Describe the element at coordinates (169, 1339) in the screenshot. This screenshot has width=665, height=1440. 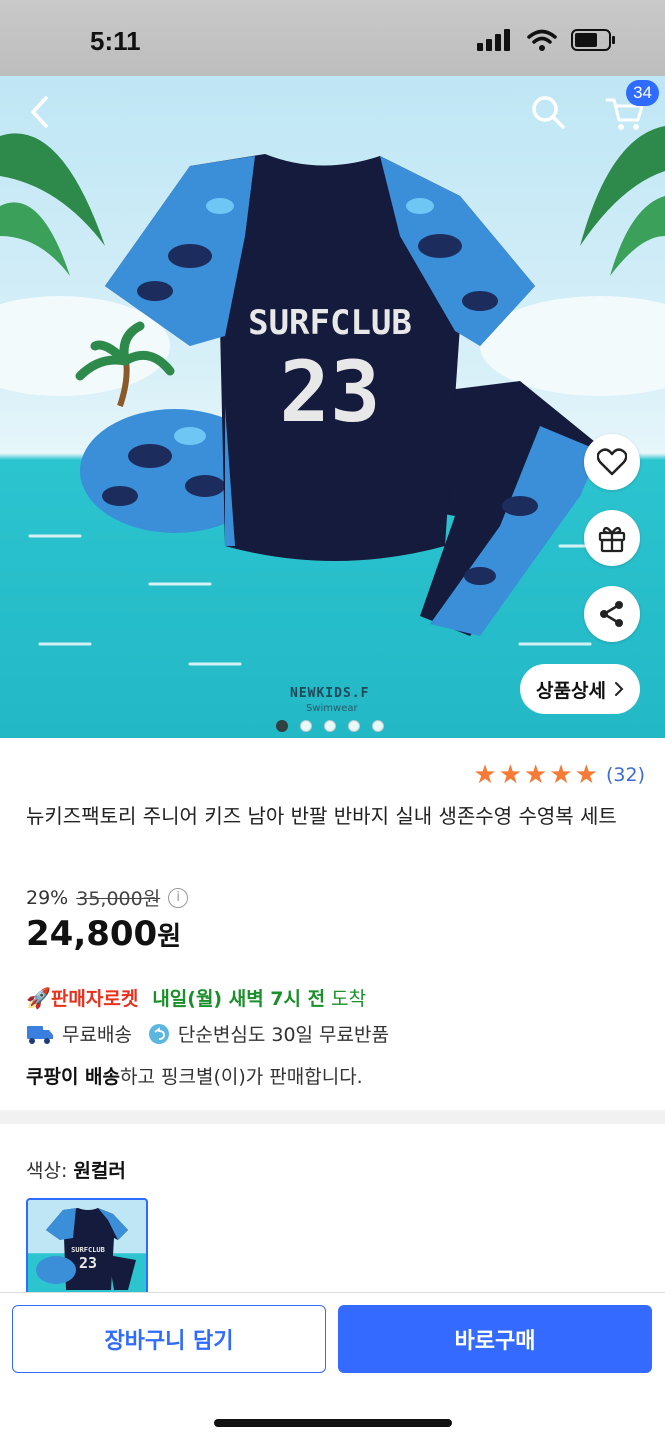
I see `add-to-cart-button: 장바구니 담기` at that location.